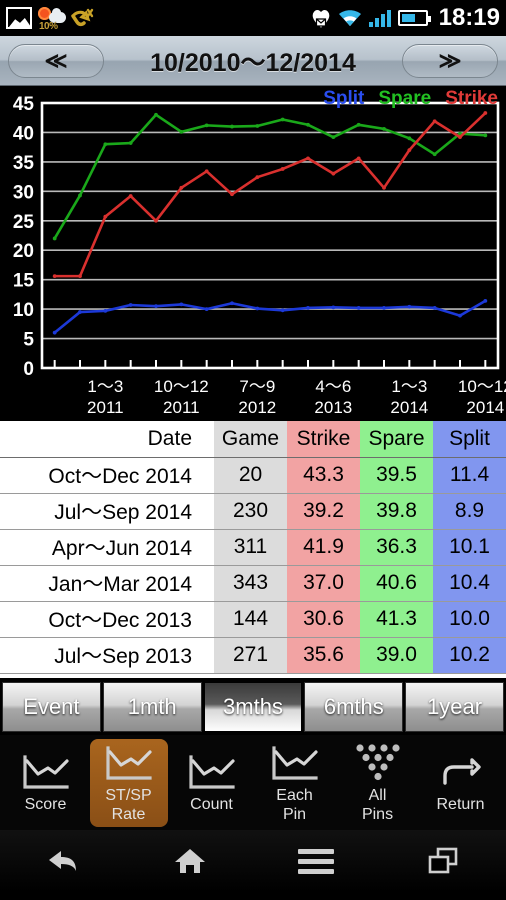  What do you see at coordinates (24, 104) in the screenshot?
I see `y-axis-tick-label: 45` at bounding box center [24, 104].